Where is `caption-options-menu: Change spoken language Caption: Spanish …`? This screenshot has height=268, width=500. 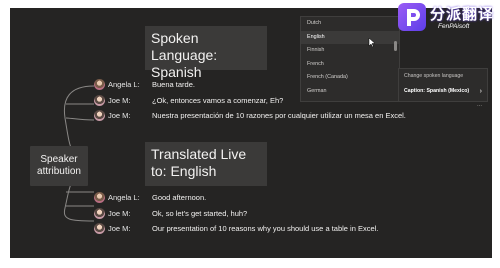
caption-options-menu: Change spoken language Caption: Spanish … is located at coordinates (443, 85).